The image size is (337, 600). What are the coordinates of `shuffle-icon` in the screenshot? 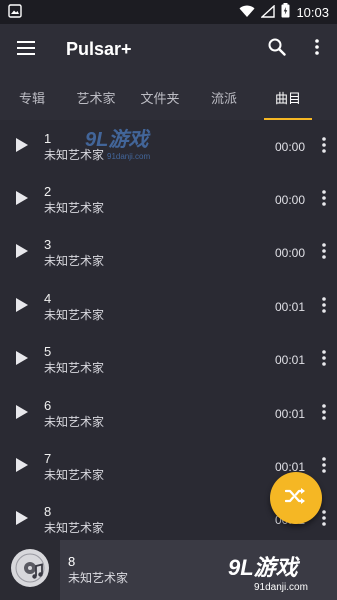 It's located at (295, 498).